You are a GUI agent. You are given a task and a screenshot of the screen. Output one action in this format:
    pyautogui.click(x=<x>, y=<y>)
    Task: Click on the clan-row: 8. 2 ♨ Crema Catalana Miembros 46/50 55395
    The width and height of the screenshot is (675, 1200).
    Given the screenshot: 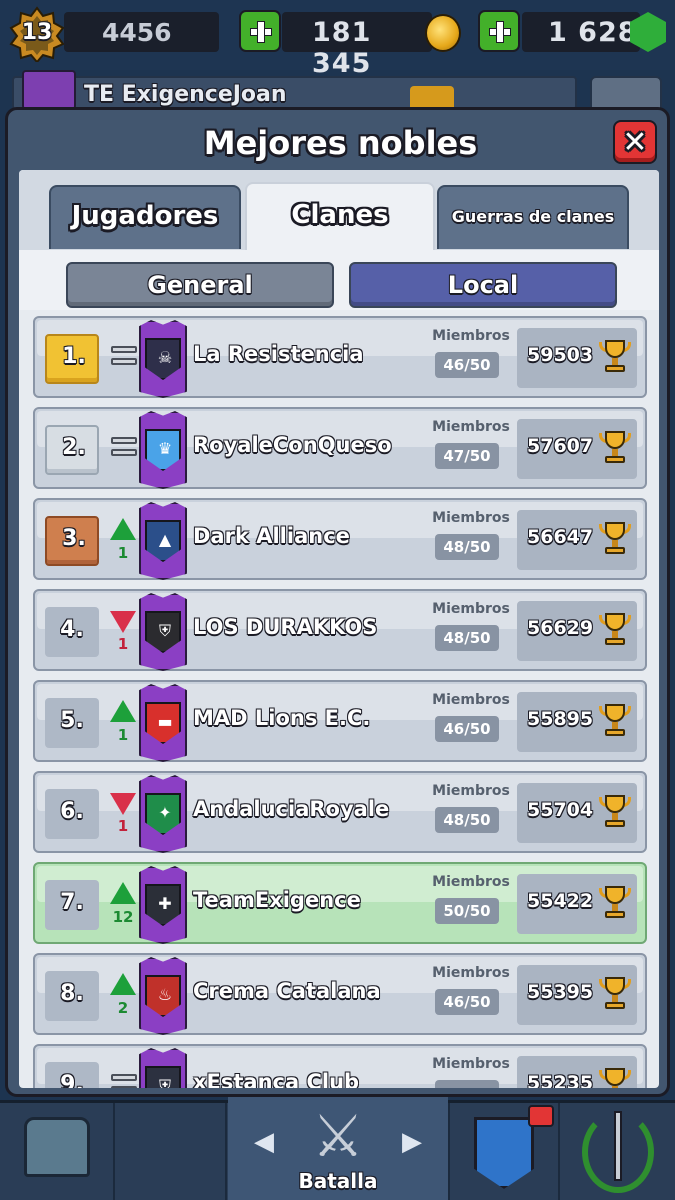 What is the action you would take?
    pyautogui.click(x=340, y=994)
    